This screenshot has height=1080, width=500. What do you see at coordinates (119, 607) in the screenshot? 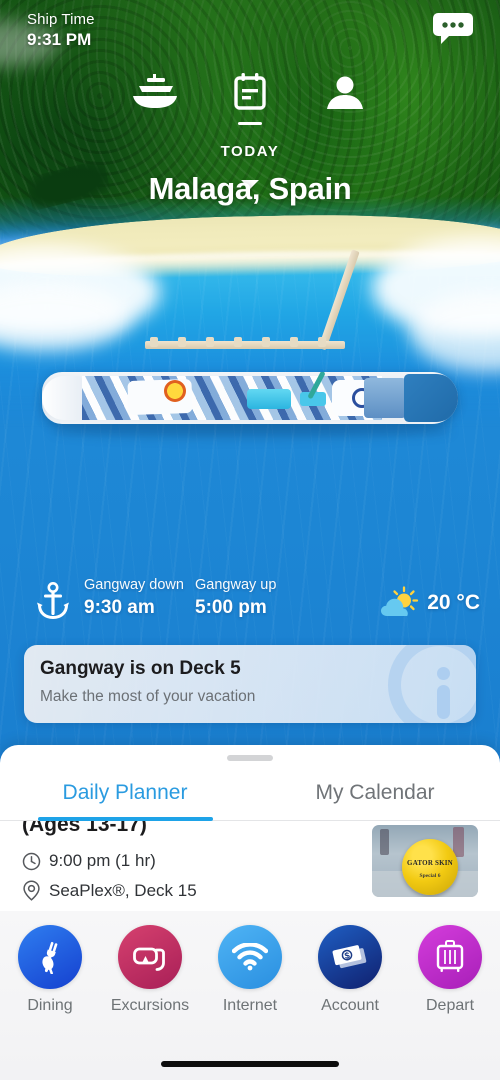
I see `gangway-down-value: 9:30 am` at bounding box center [119, 607].